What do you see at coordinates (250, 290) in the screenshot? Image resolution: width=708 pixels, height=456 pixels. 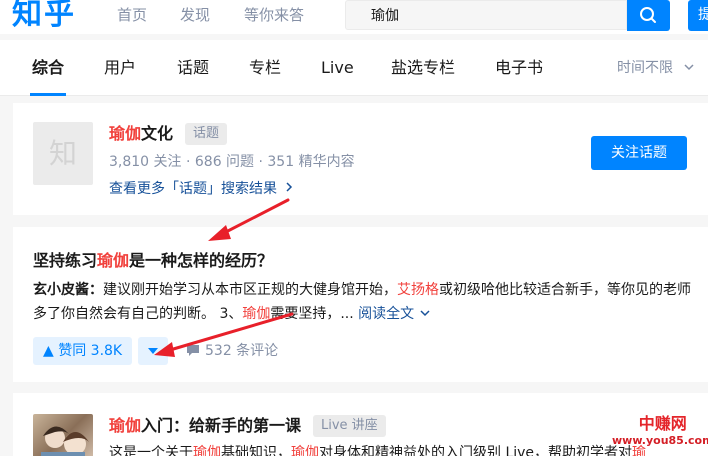 I see `excerpt-text-1: 建议刚开始学习从本市区正规的大健身馆开始，` at bounding box center [250, 290].